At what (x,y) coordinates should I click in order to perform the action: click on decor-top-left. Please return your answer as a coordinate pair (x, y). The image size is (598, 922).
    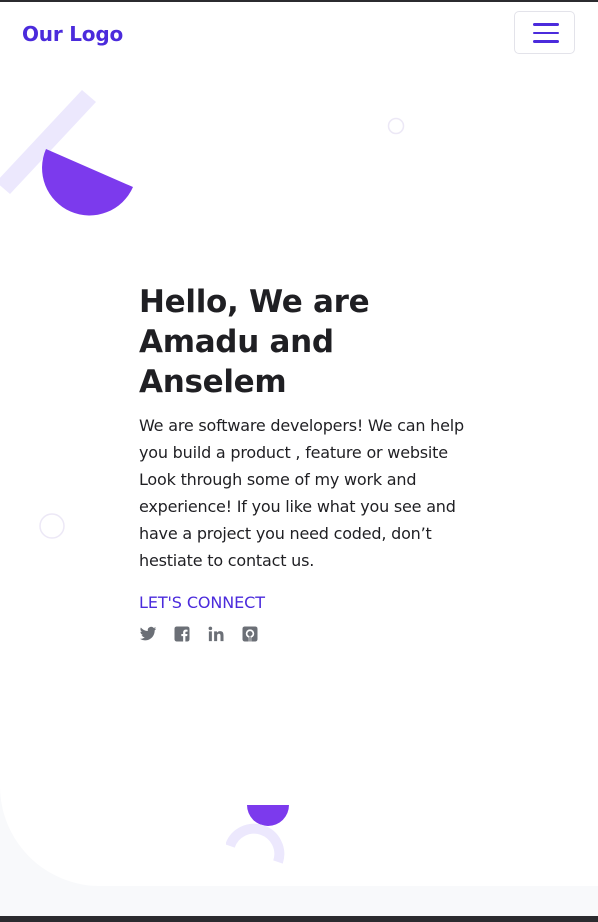
    Looking at the image, I should click on (67, 153).